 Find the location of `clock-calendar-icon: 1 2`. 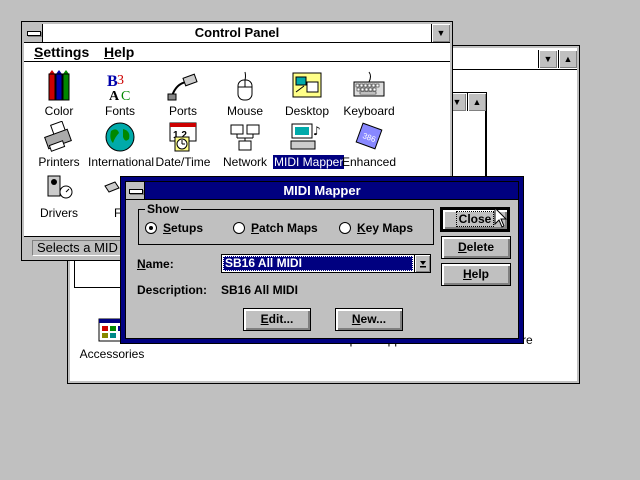

clock-calendar-icon: 1 2 is located at coordinates (183, 137).